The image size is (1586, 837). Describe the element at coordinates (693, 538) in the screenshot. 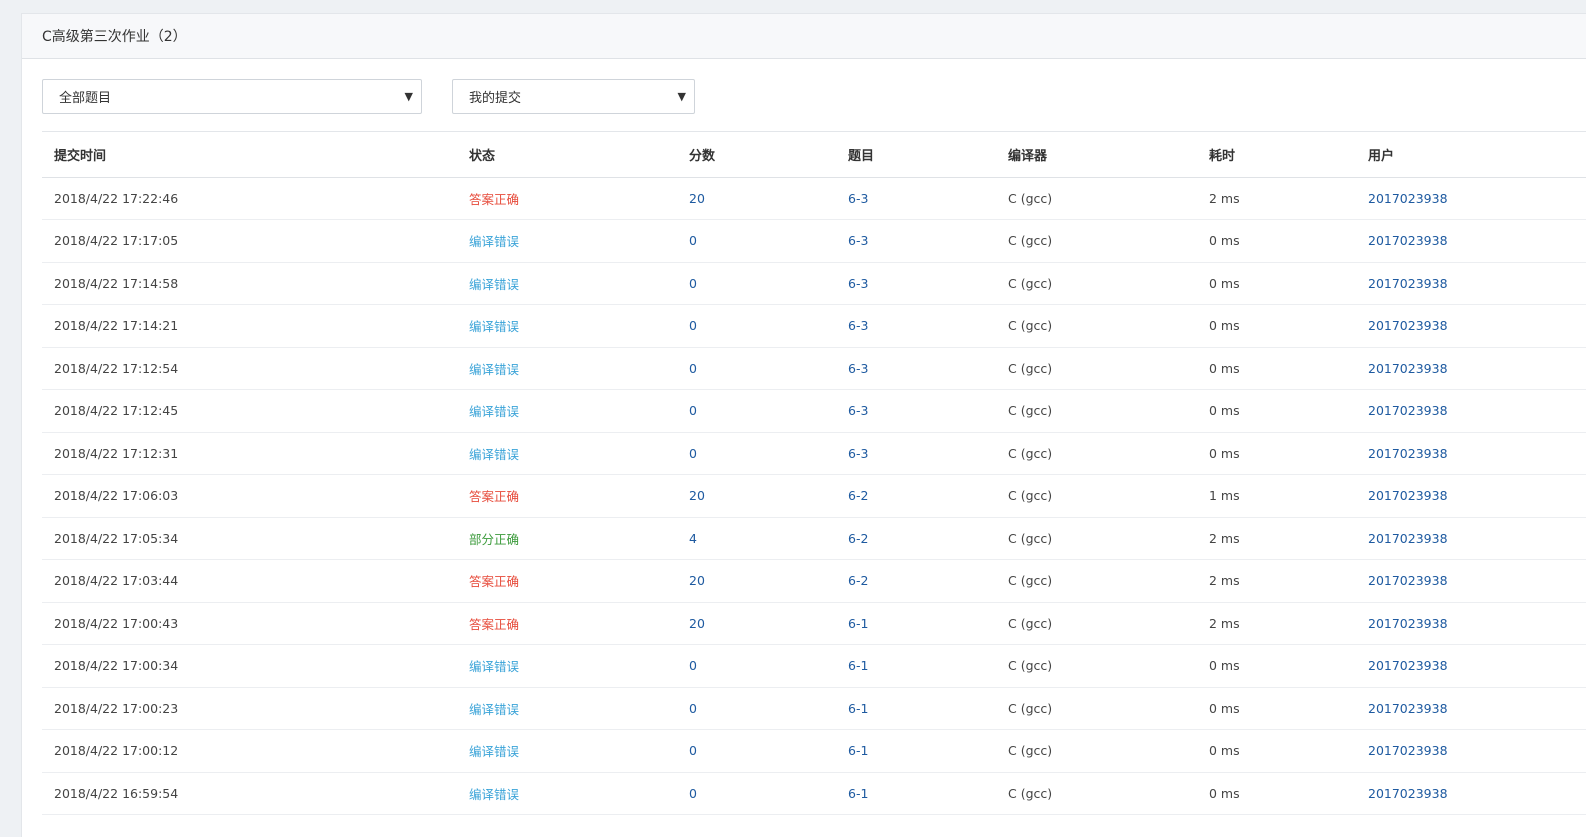

I see `cell-score-link: 4` at that location.